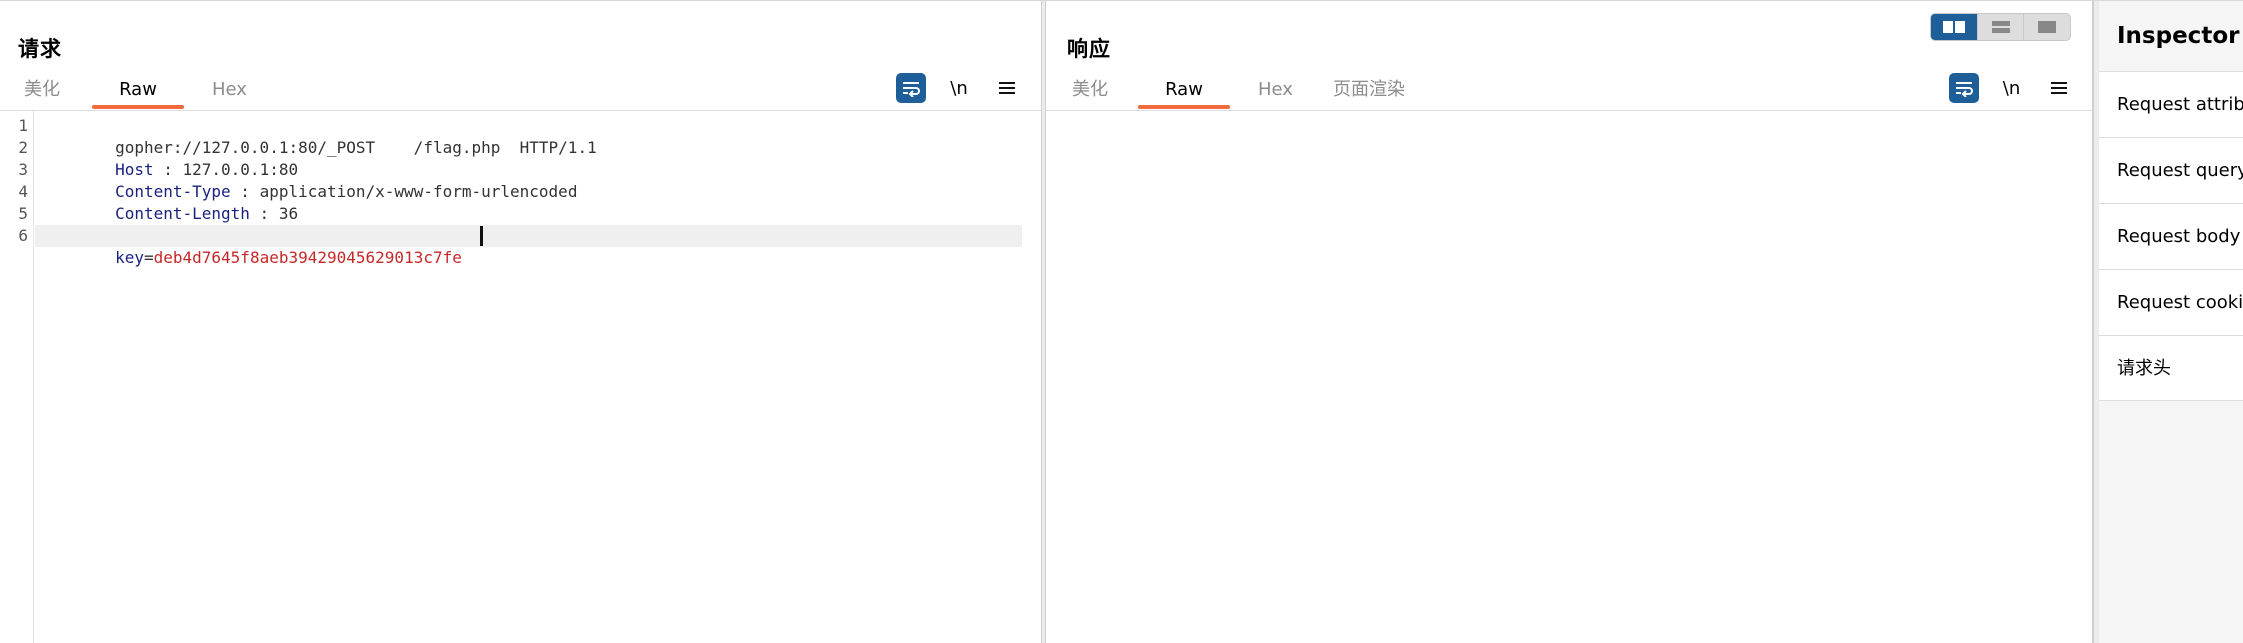 Image resolution: width=2243 pixels, height=643 pixels. What do you see at coordinates (2171, 302) in the screenshot?
I see `inspector-request-cookies: Request cookies` at bounding box center [2171, 302].